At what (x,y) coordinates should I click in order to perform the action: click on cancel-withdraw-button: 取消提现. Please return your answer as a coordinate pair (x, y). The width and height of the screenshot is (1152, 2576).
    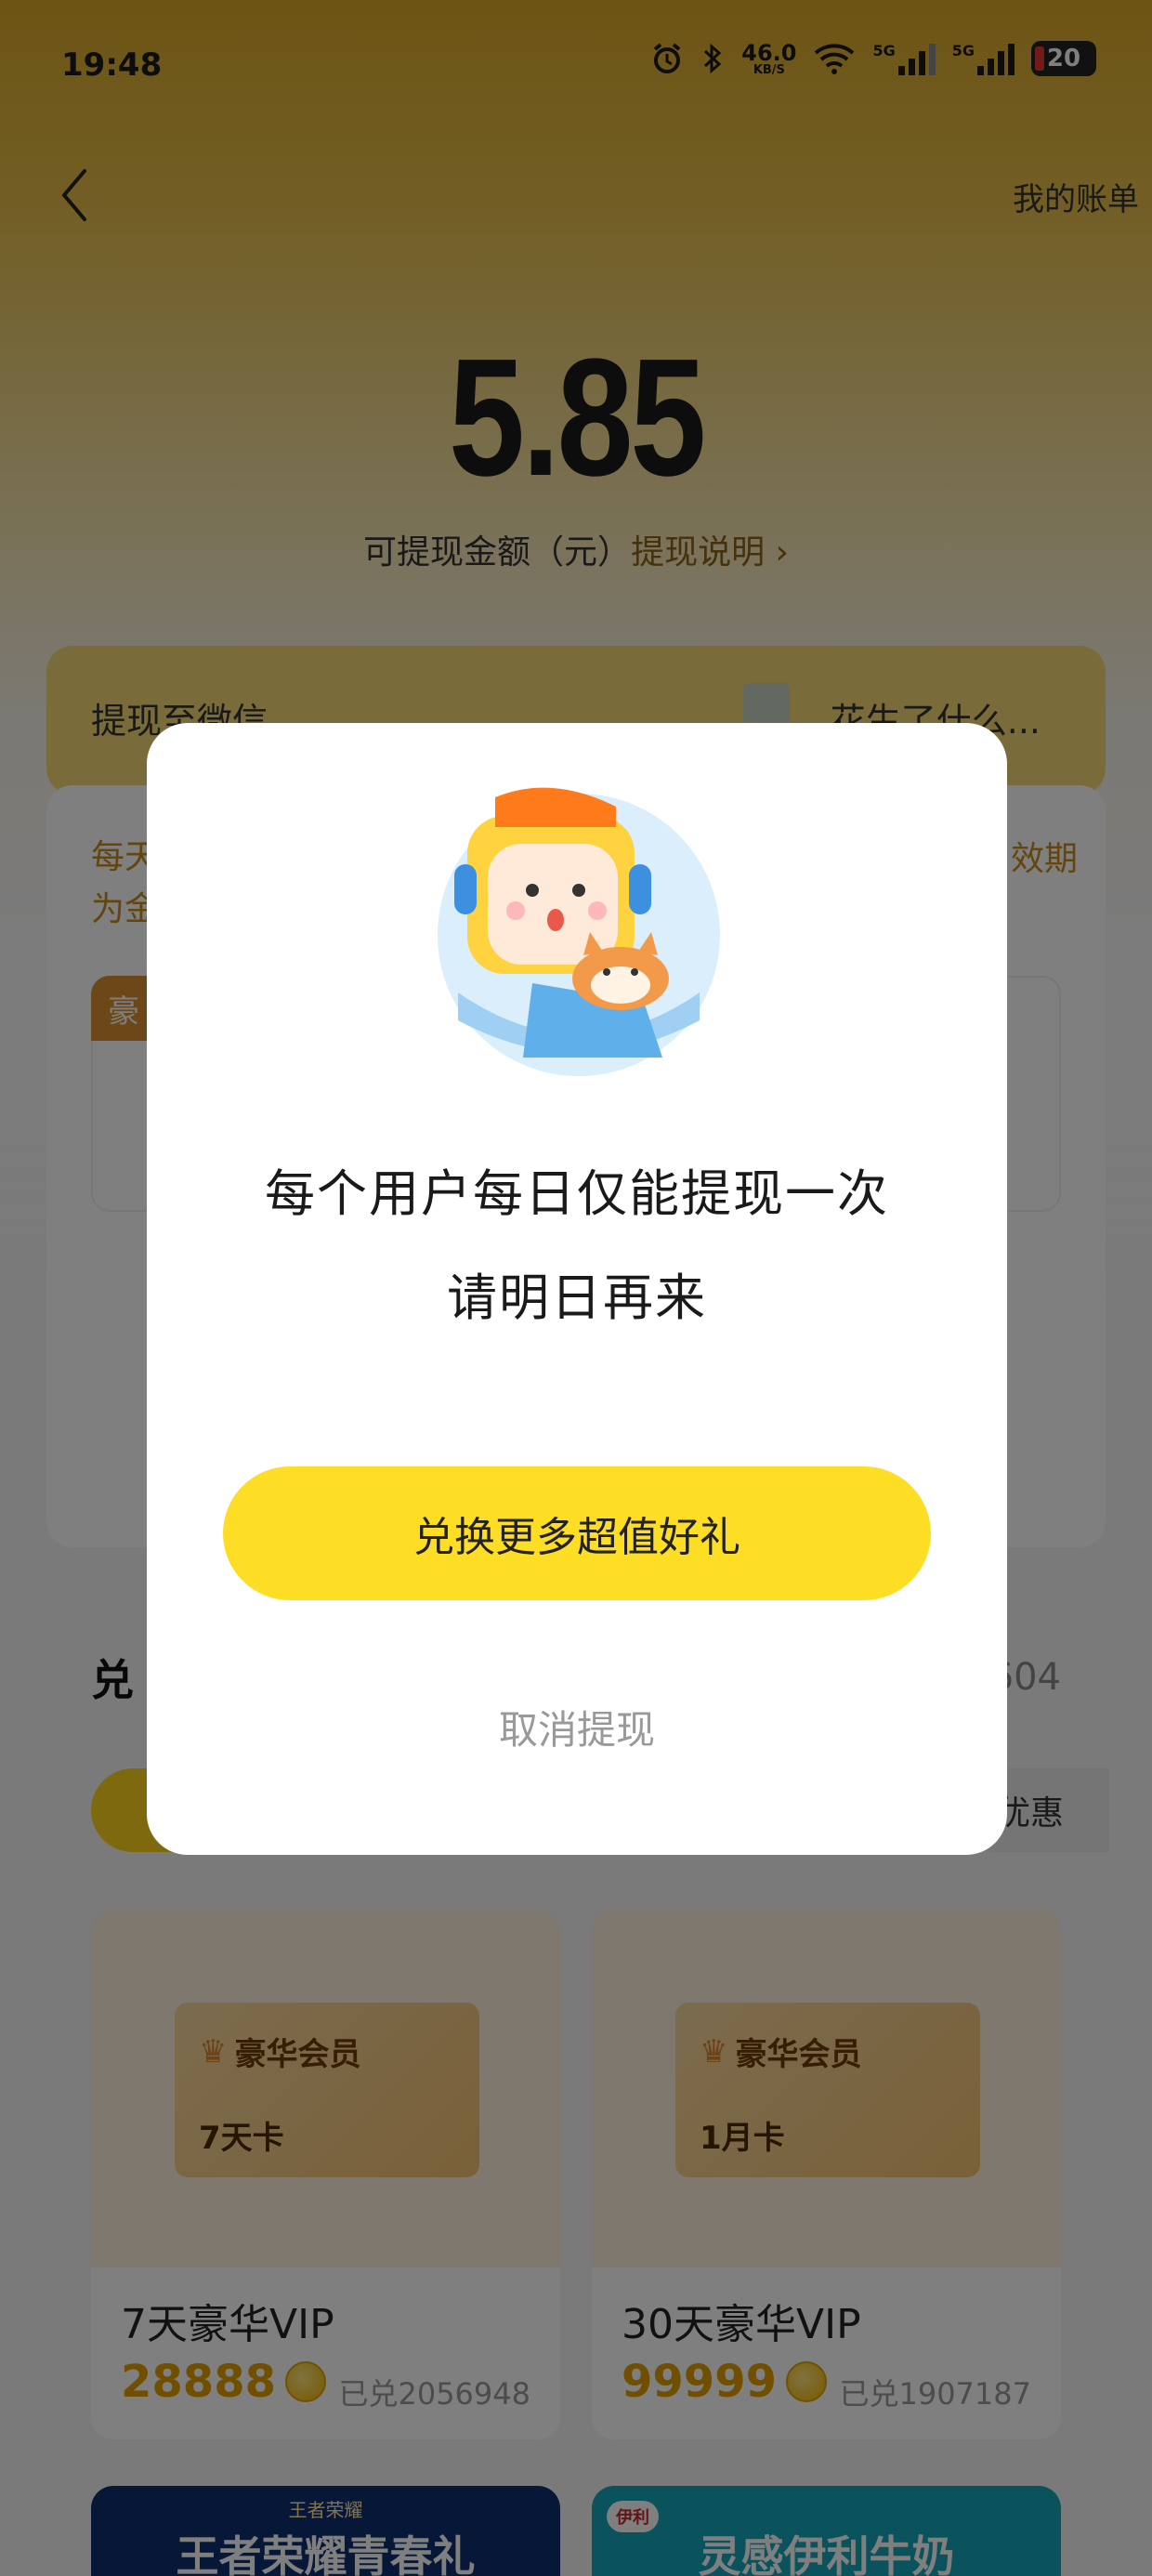
    Looking at the image, I should click on (577, 1727).